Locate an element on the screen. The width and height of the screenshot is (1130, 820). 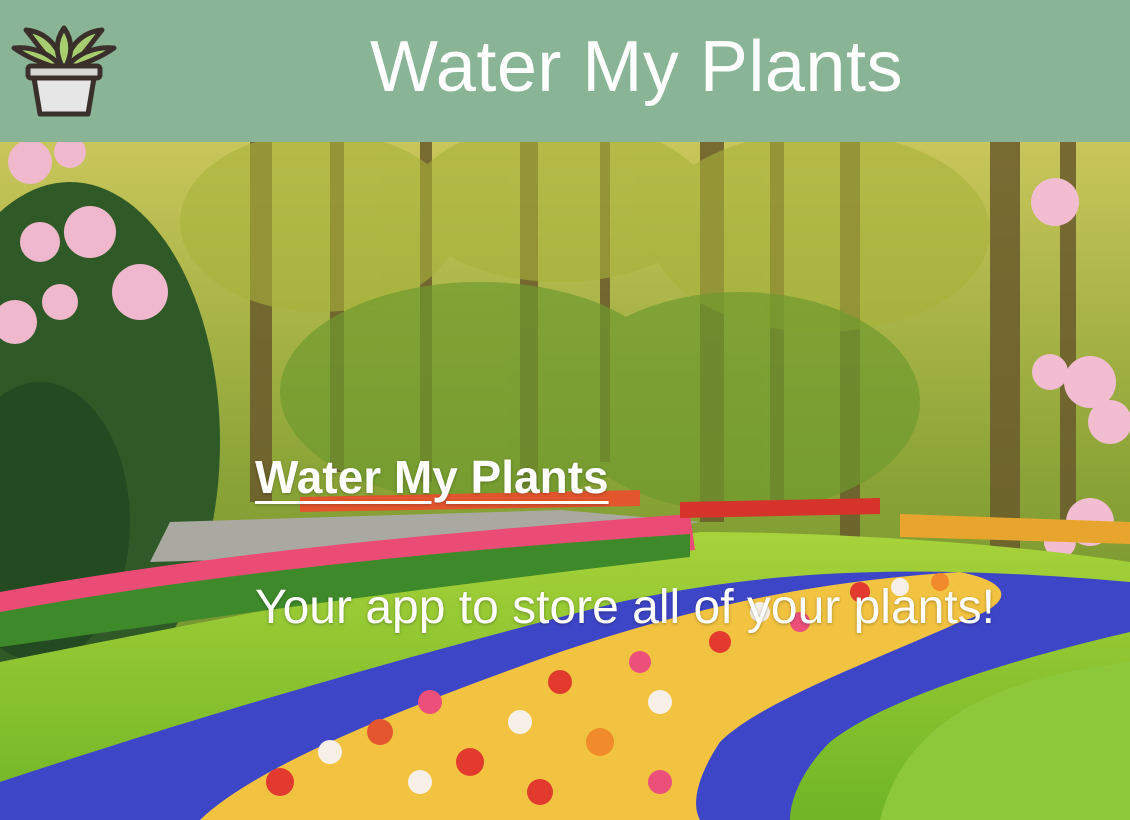
app-title: Water My Plants is located at coordinates (636, 67).